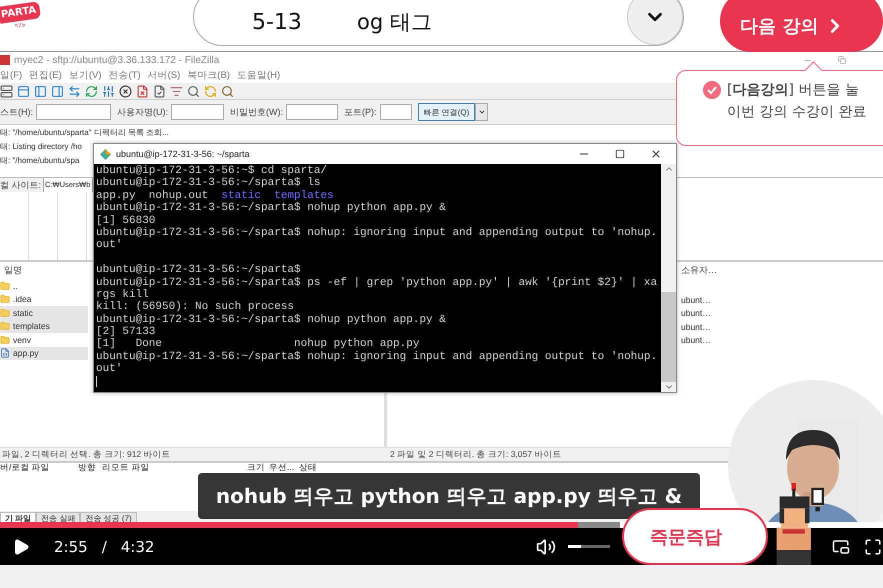  Describe the element at coordinates (44, 339) in the screenshot. I see `file-row: venv` at that location.